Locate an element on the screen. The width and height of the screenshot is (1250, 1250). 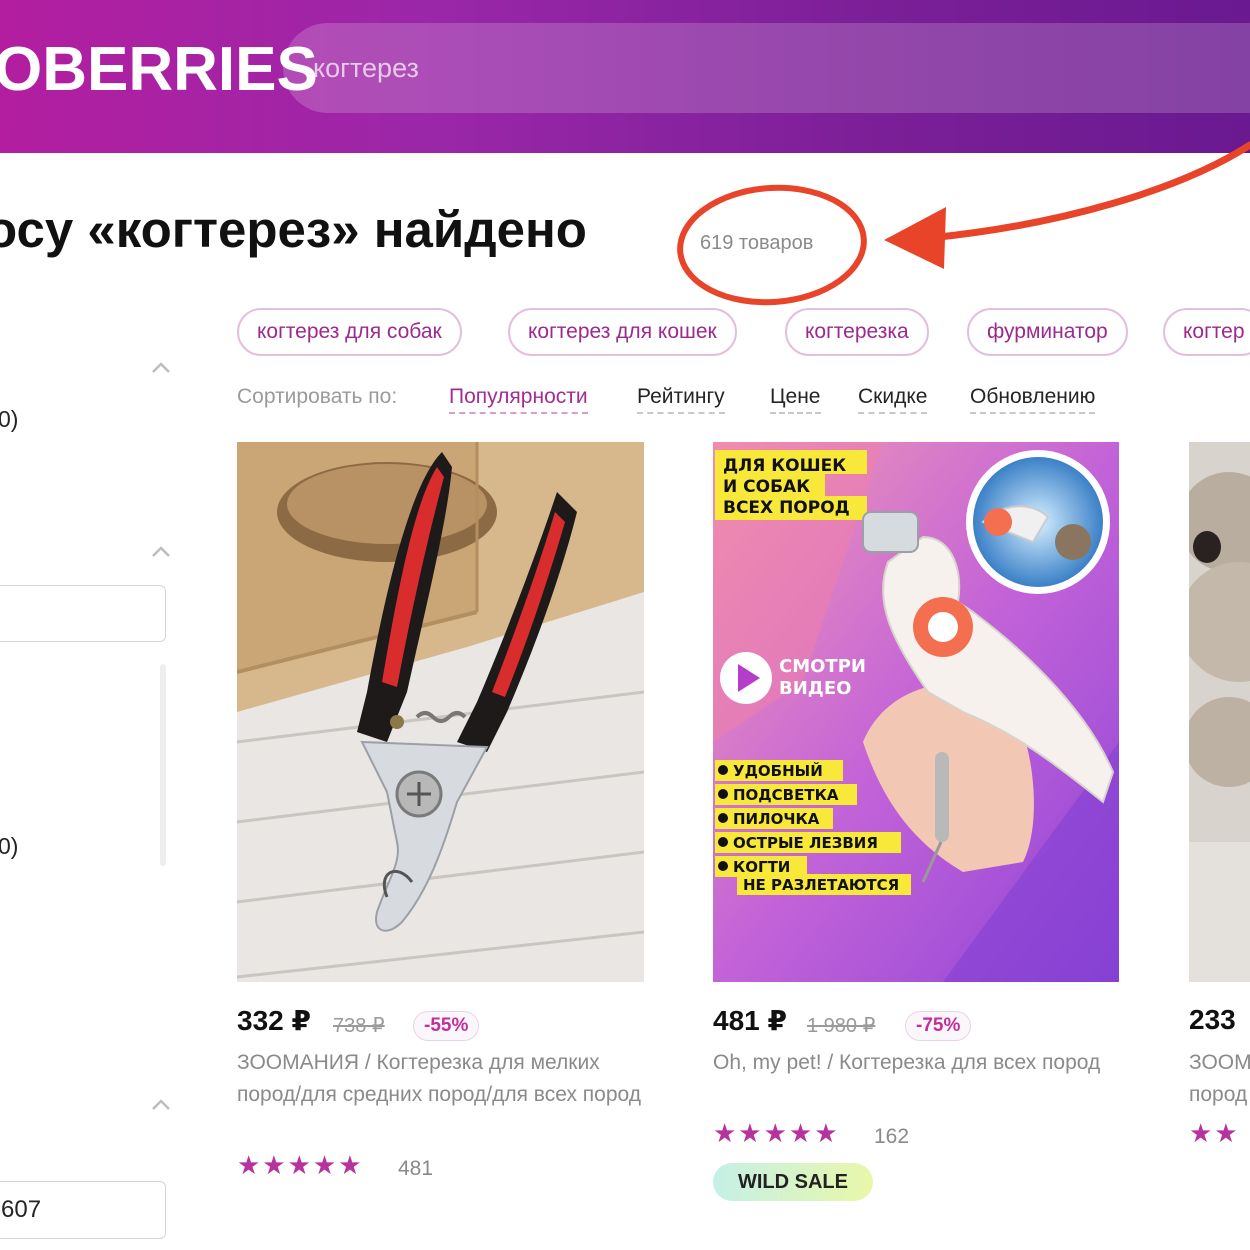
feature-label: НЕ РАЗЛЕТАЮТСЯ is located at coordinates (821, 885).